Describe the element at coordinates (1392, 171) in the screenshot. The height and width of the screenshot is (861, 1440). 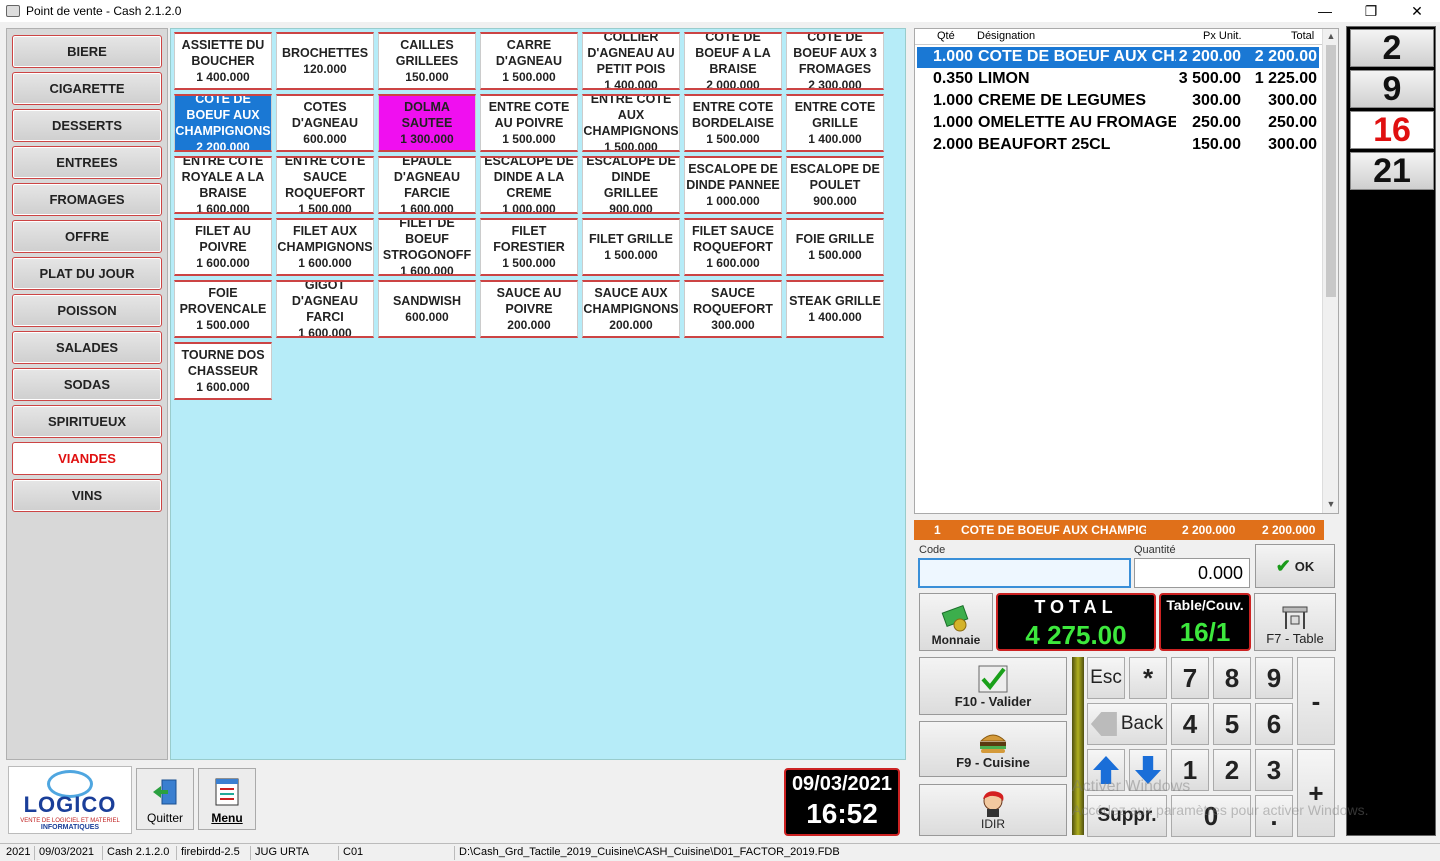
I see `table-21-button: 21` at that location.